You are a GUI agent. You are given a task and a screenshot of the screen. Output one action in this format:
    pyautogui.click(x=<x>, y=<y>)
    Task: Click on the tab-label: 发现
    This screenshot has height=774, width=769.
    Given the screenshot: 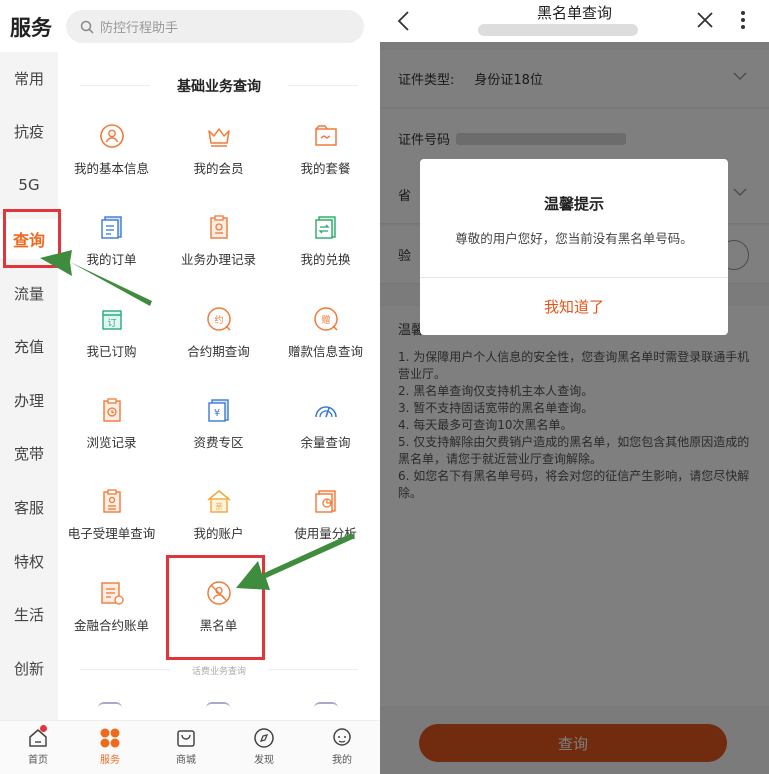 What is the action you would take?
    pyautogui.click(x=264, y=760)
    